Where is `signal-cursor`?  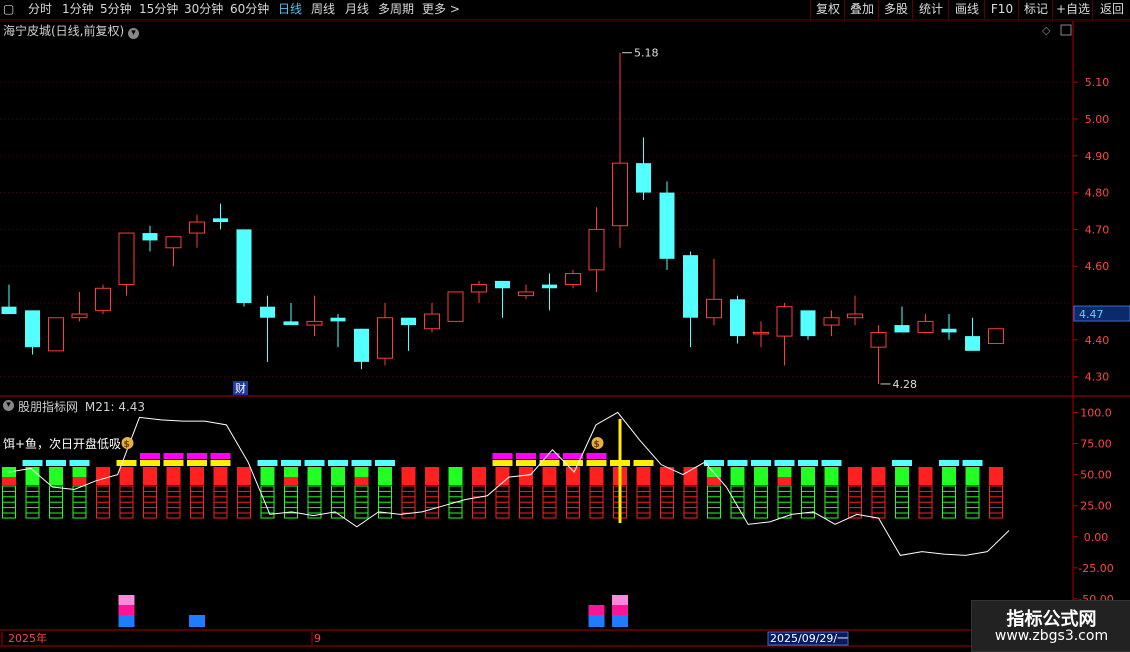 signal-cursor is located at coordinates (620, 471).